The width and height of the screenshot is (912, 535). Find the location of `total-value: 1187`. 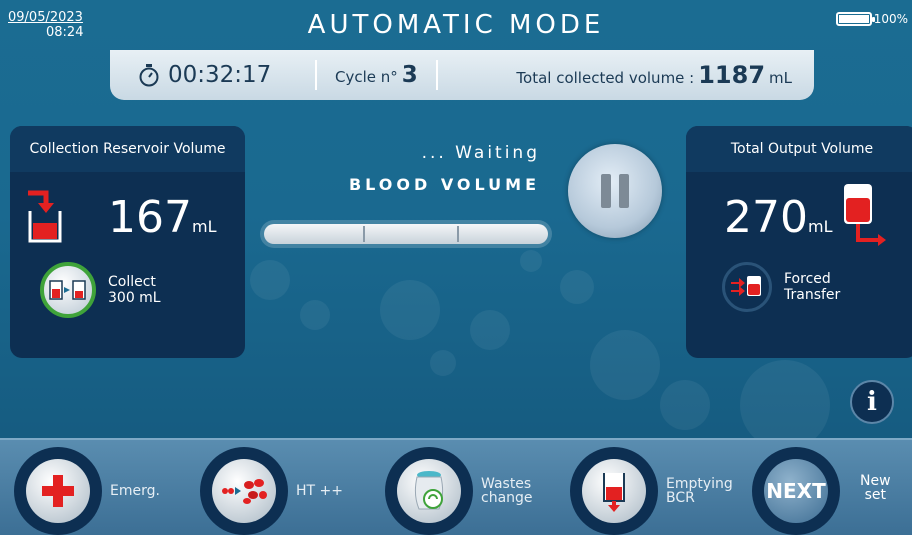

total-value: 1187 is located at coordinates (732, 75).